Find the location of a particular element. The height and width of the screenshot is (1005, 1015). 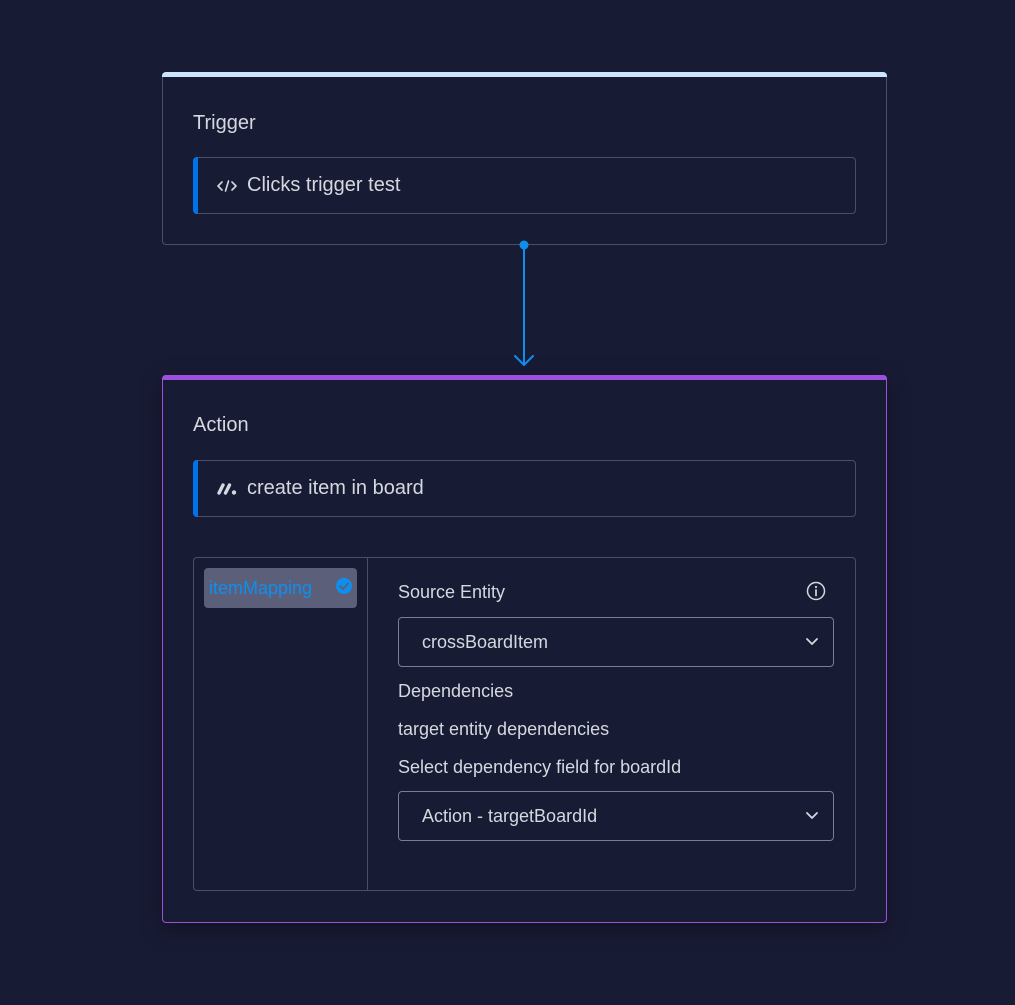

trigger-selector: Clicks trigger test is located at coordinates (524, 185).